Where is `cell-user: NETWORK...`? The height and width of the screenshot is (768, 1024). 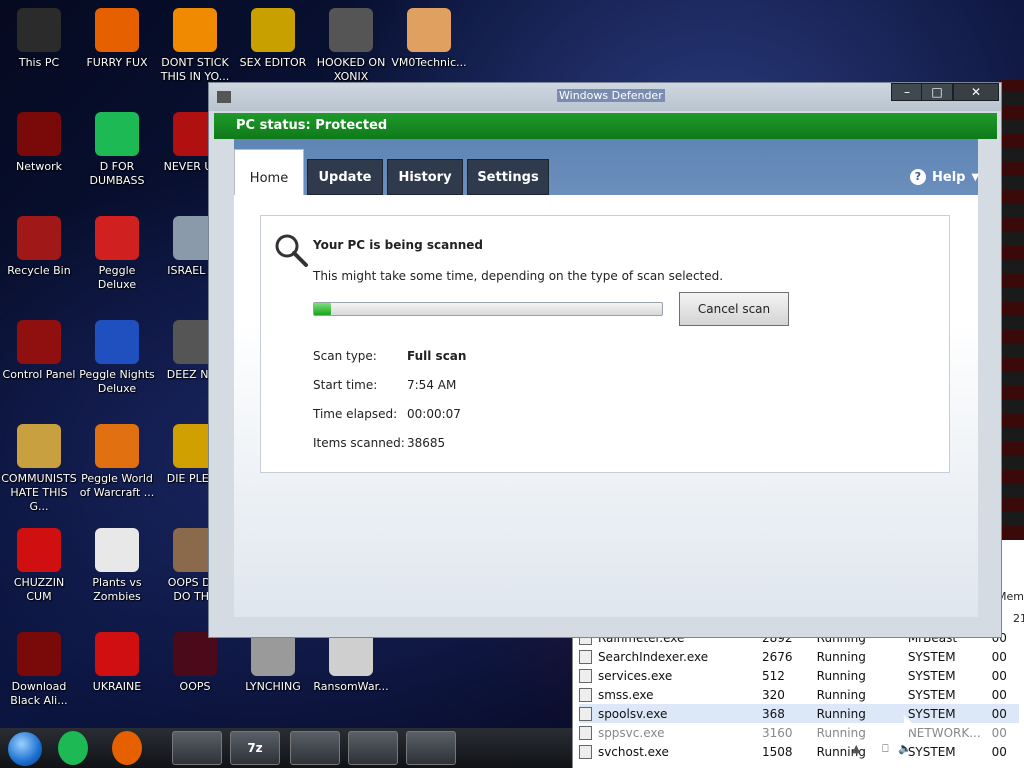 cell-user: NETWORK... is located at coordinates (944, 732).